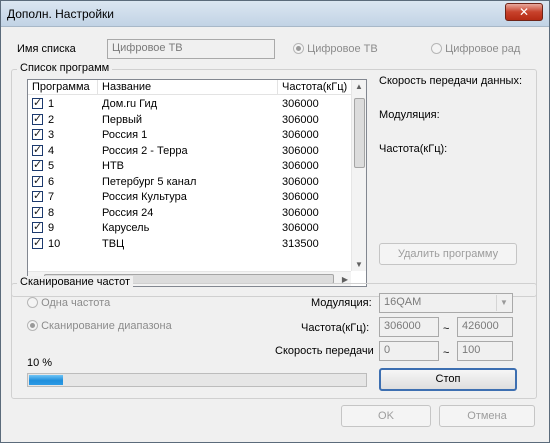  I want to click on info-speed-label: Скорость передачи данных:, so click(450, 81).